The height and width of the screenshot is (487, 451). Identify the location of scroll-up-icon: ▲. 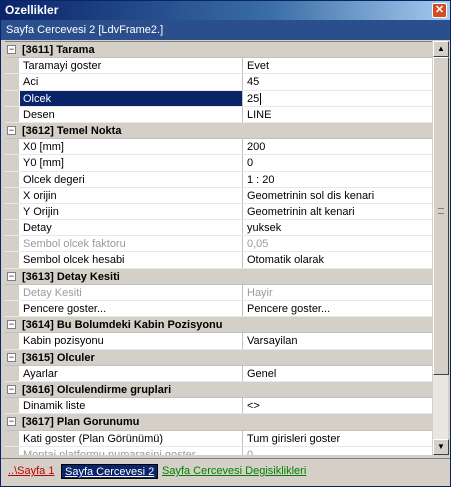
(441, 49).